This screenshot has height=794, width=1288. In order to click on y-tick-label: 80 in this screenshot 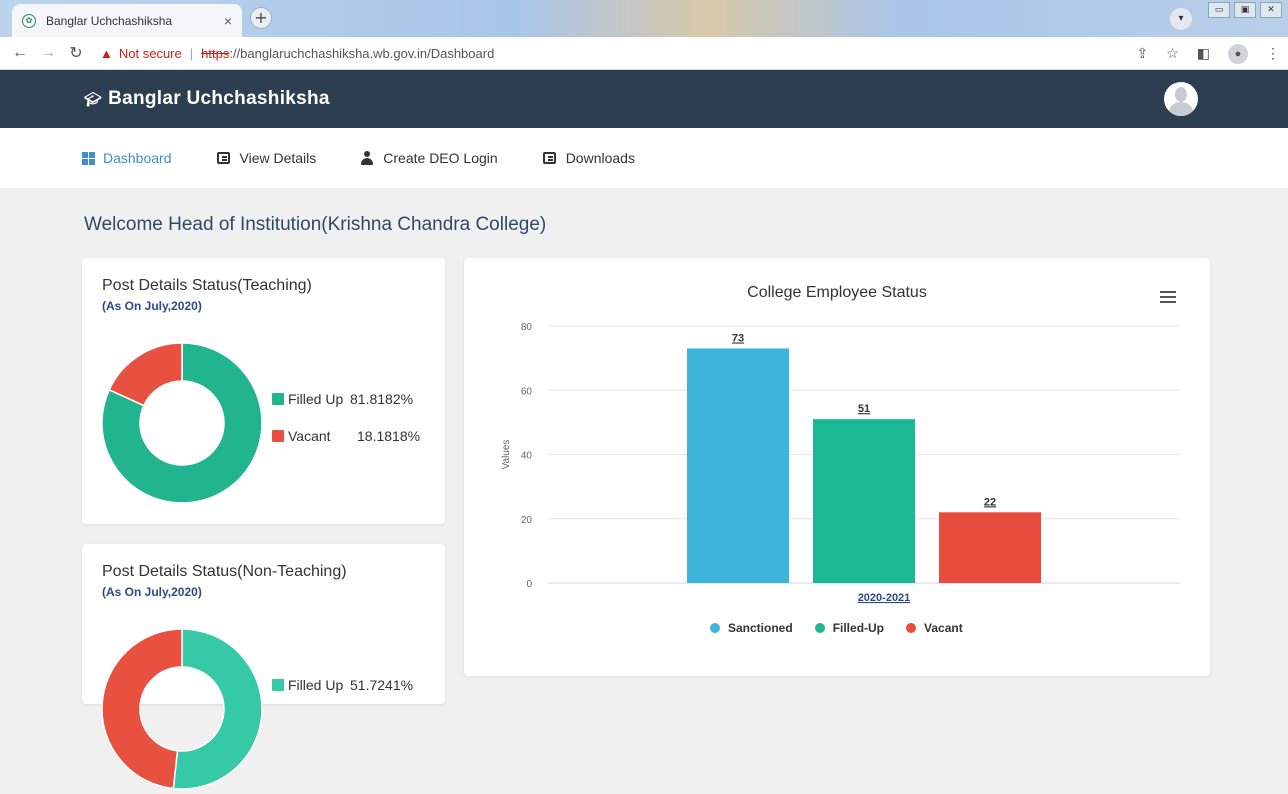, I will do `click(527, 327)`.